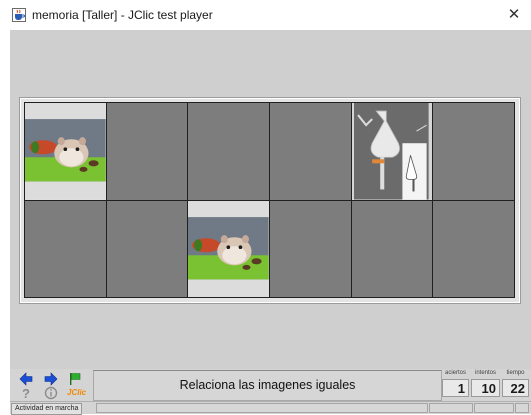 The width and height of the screenshot is (531, 415). Describe the element at coordinates (26, 379) in the screenshot. I see `arrow-left-icon` at that location.